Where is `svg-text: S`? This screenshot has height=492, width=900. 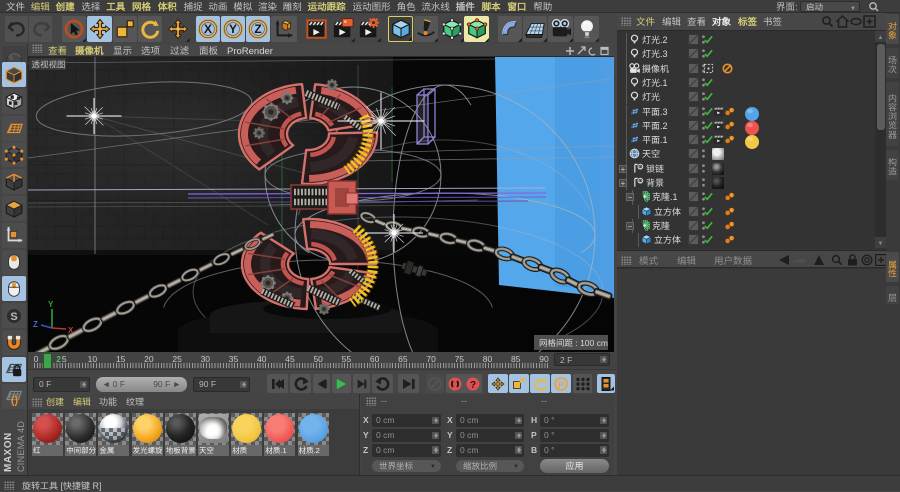 svg-text: S is located at coordinates (13, 317).